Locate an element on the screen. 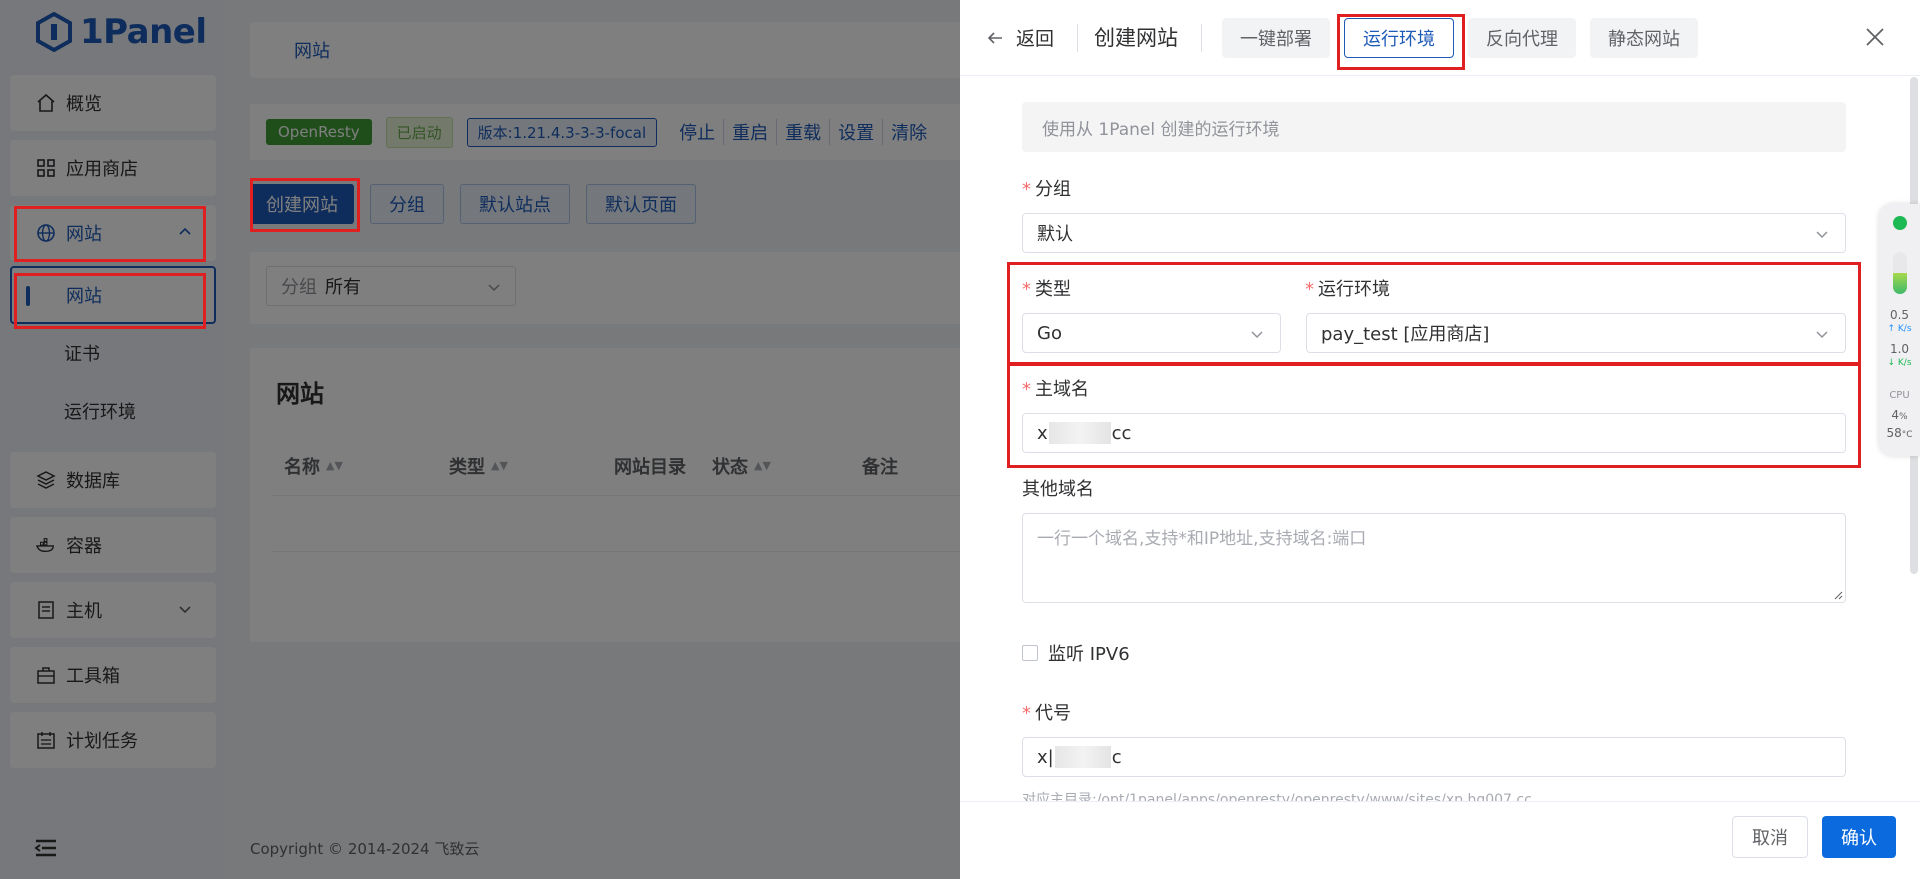 This screenshot has height=879, width=1920. alias-label: * 代号 is located at coordinates (1046, 713).